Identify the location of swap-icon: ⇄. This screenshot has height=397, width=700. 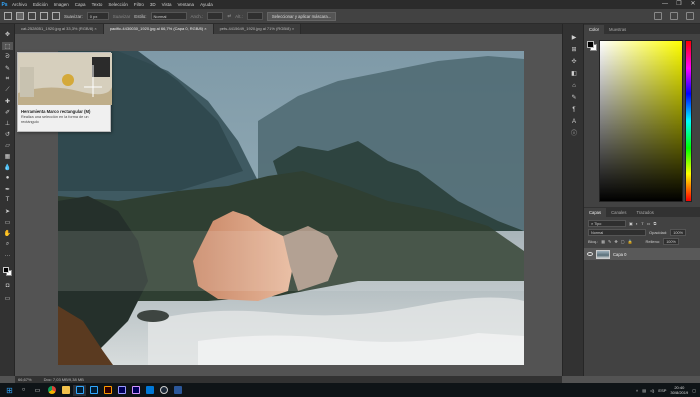
(229, 16).